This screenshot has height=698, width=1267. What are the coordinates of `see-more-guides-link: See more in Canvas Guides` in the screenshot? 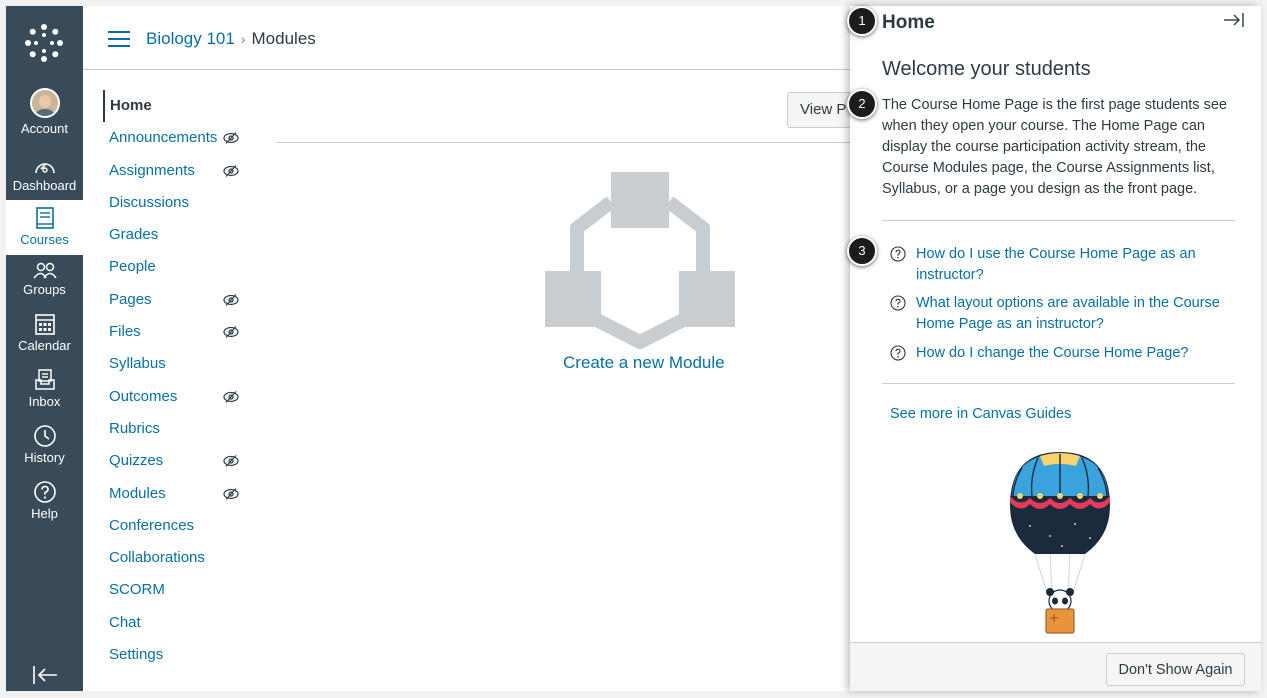 It's located at (980, 414).